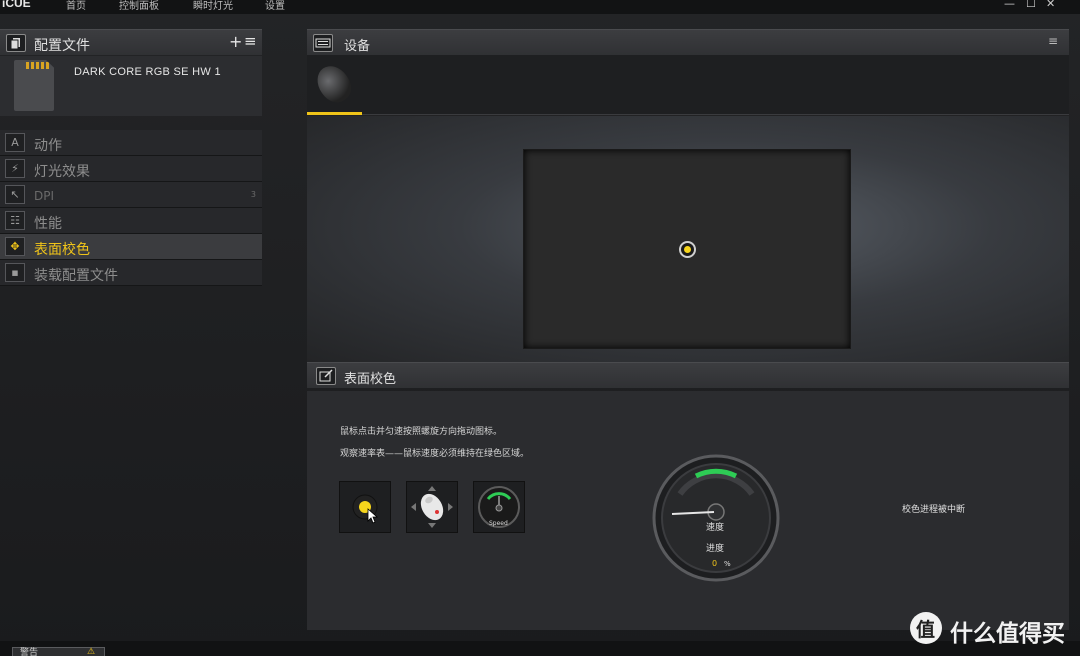 The height and width of the screenshot is (656, 1080). I want to click on click-target-icon, so click(365, 509).